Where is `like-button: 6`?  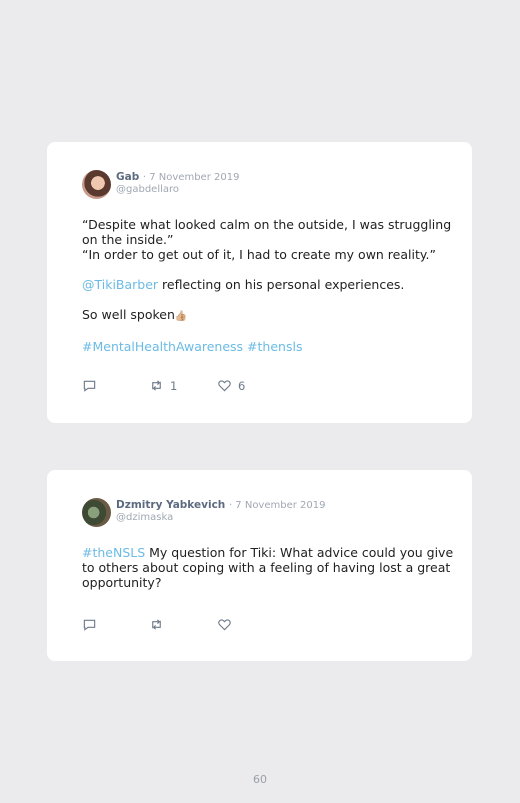 like-button: 6 is located at coordinates (231, 385).